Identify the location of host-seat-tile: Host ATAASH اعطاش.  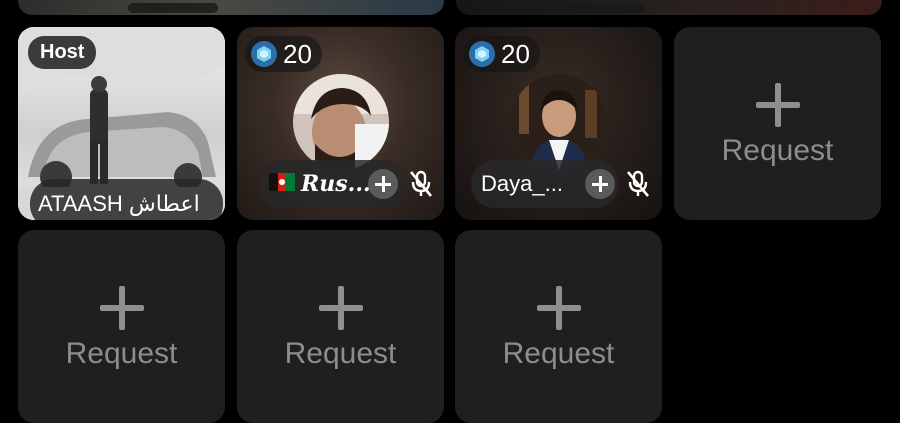
(121, 123).